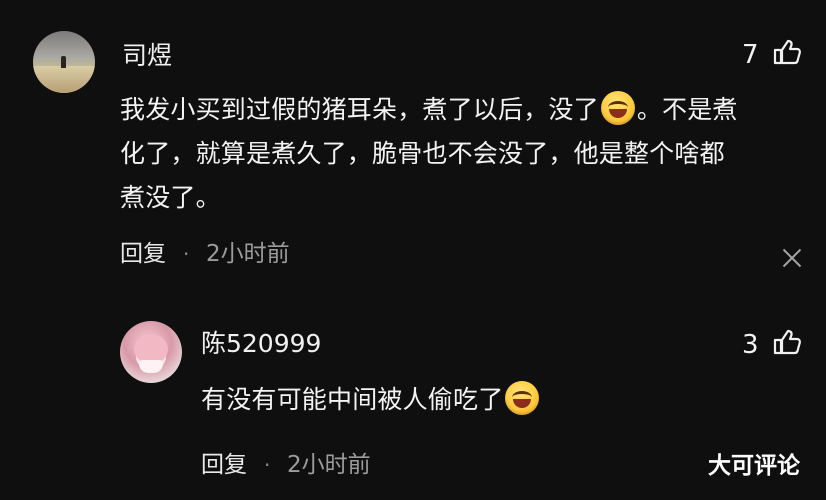 This screenshot has width=826, height=500. What do you see at coordinates (750, 345) in the screenshot?
I see `reply-like-count: 3` at bounding box center [750, 345].